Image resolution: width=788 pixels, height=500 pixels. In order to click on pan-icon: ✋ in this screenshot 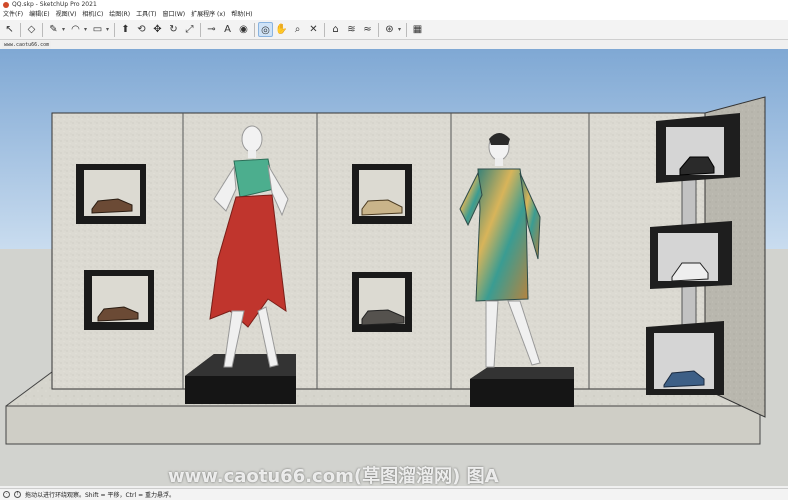, I will do `click(281, 29)`.